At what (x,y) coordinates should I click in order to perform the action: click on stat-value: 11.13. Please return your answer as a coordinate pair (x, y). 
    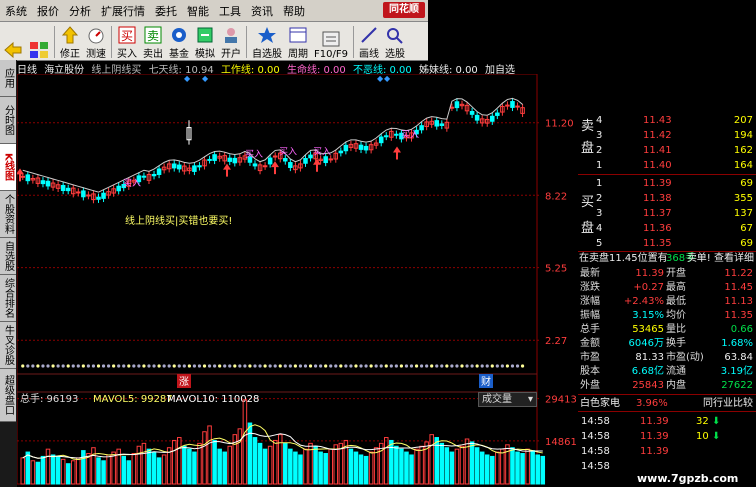
    Looking at the image, I should click on (738, 301).